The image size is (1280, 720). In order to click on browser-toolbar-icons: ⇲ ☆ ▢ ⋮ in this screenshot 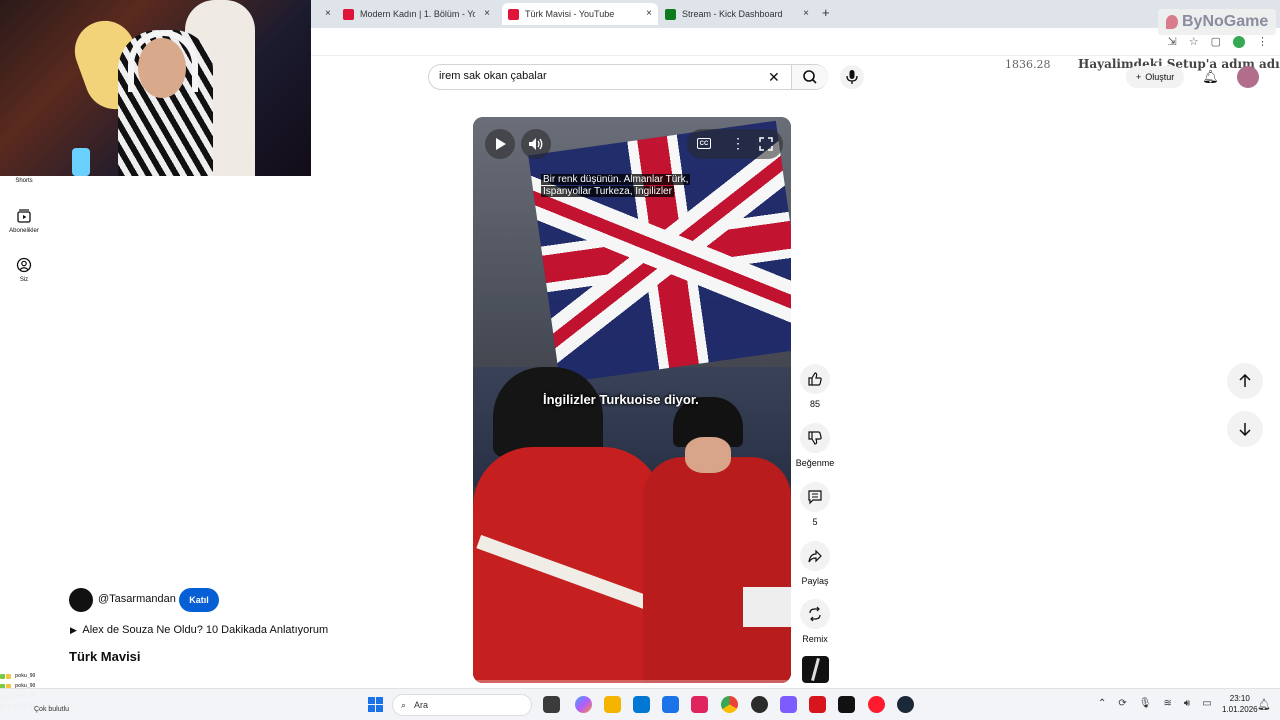, I will do `click(1218, 41)`.